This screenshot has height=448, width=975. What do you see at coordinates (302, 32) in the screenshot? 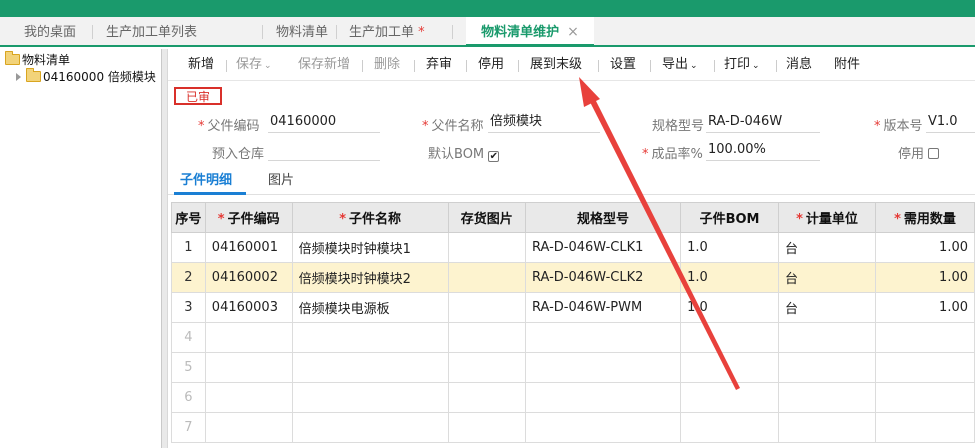
I see `tab-bom-list: 物料清单` at bounding box center [302, 32].